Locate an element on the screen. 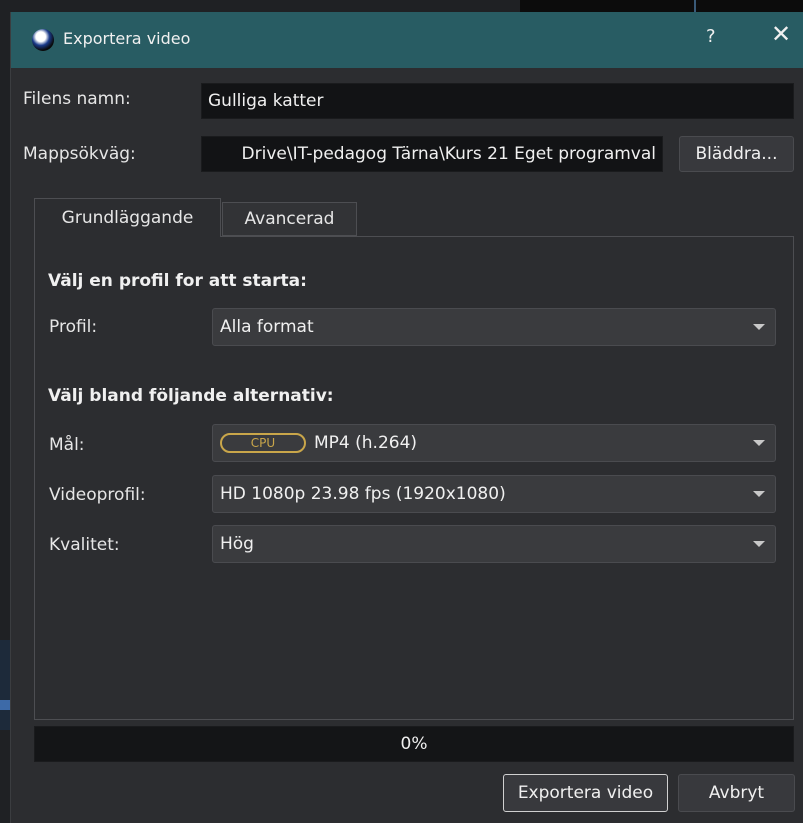 The width and height of the screenshot is (803, 823). video-profile-label: Videoprofil: is located at coordinates (97, 495).